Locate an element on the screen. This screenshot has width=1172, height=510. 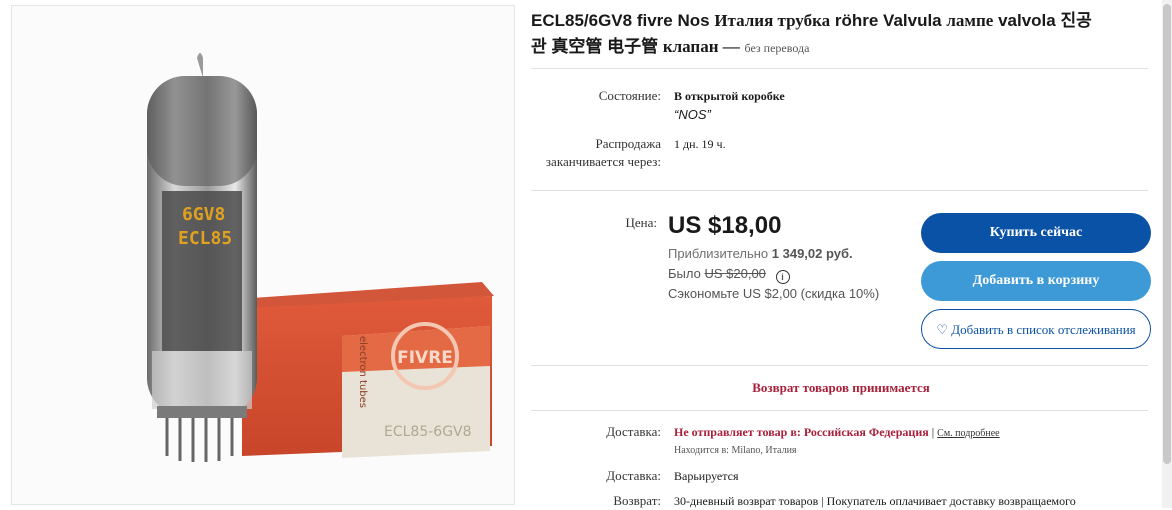
approx-value: 1 349,02 руб. is located at coordinates (812, 253).